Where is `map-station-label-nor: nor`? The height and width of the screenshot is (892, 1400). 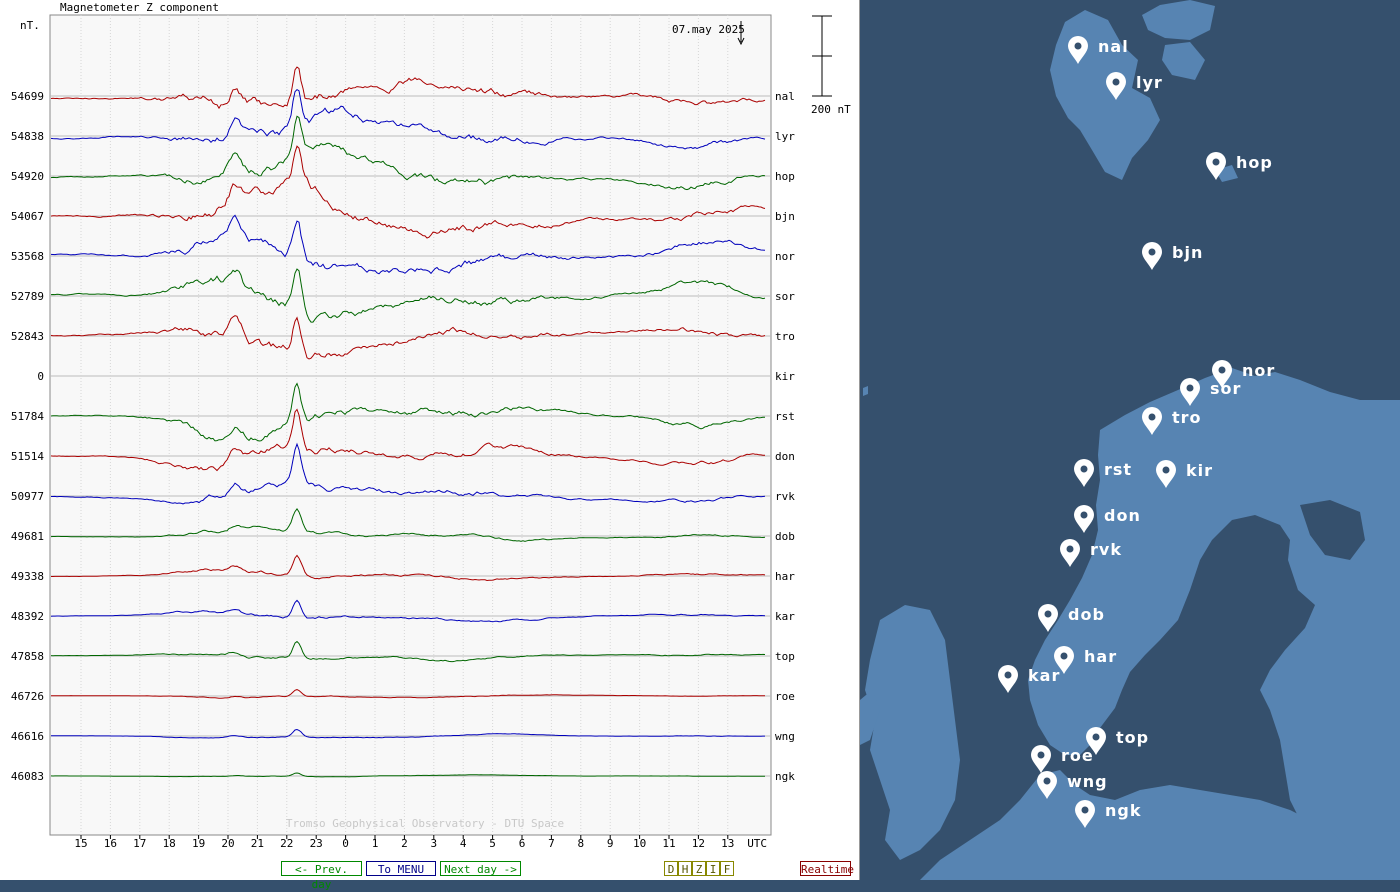
map-station-label-nor: nor is located at coordinates (1258, 370).